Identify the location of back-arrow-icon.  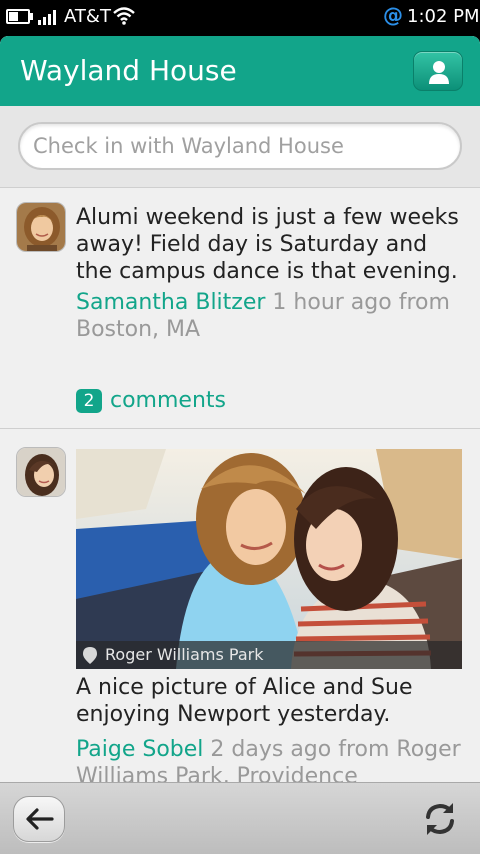
(40, 819).